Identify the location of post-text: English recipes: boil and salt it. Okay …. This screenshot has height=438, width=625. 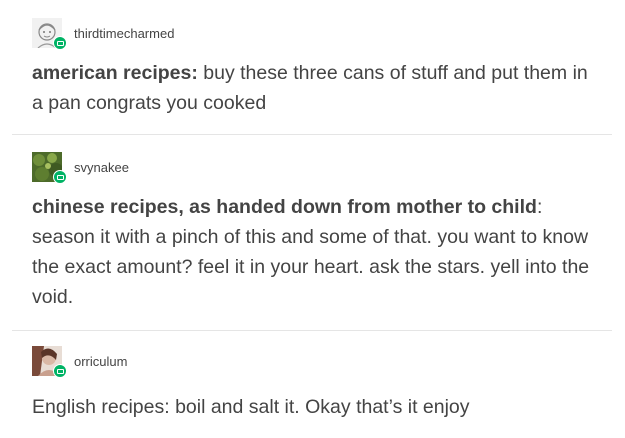
(314, 407).